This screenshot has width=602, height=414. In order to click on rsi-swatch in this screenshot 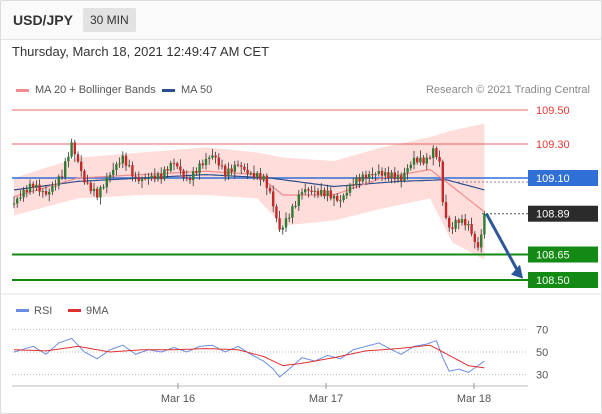, I will do `click(22, 310)`.